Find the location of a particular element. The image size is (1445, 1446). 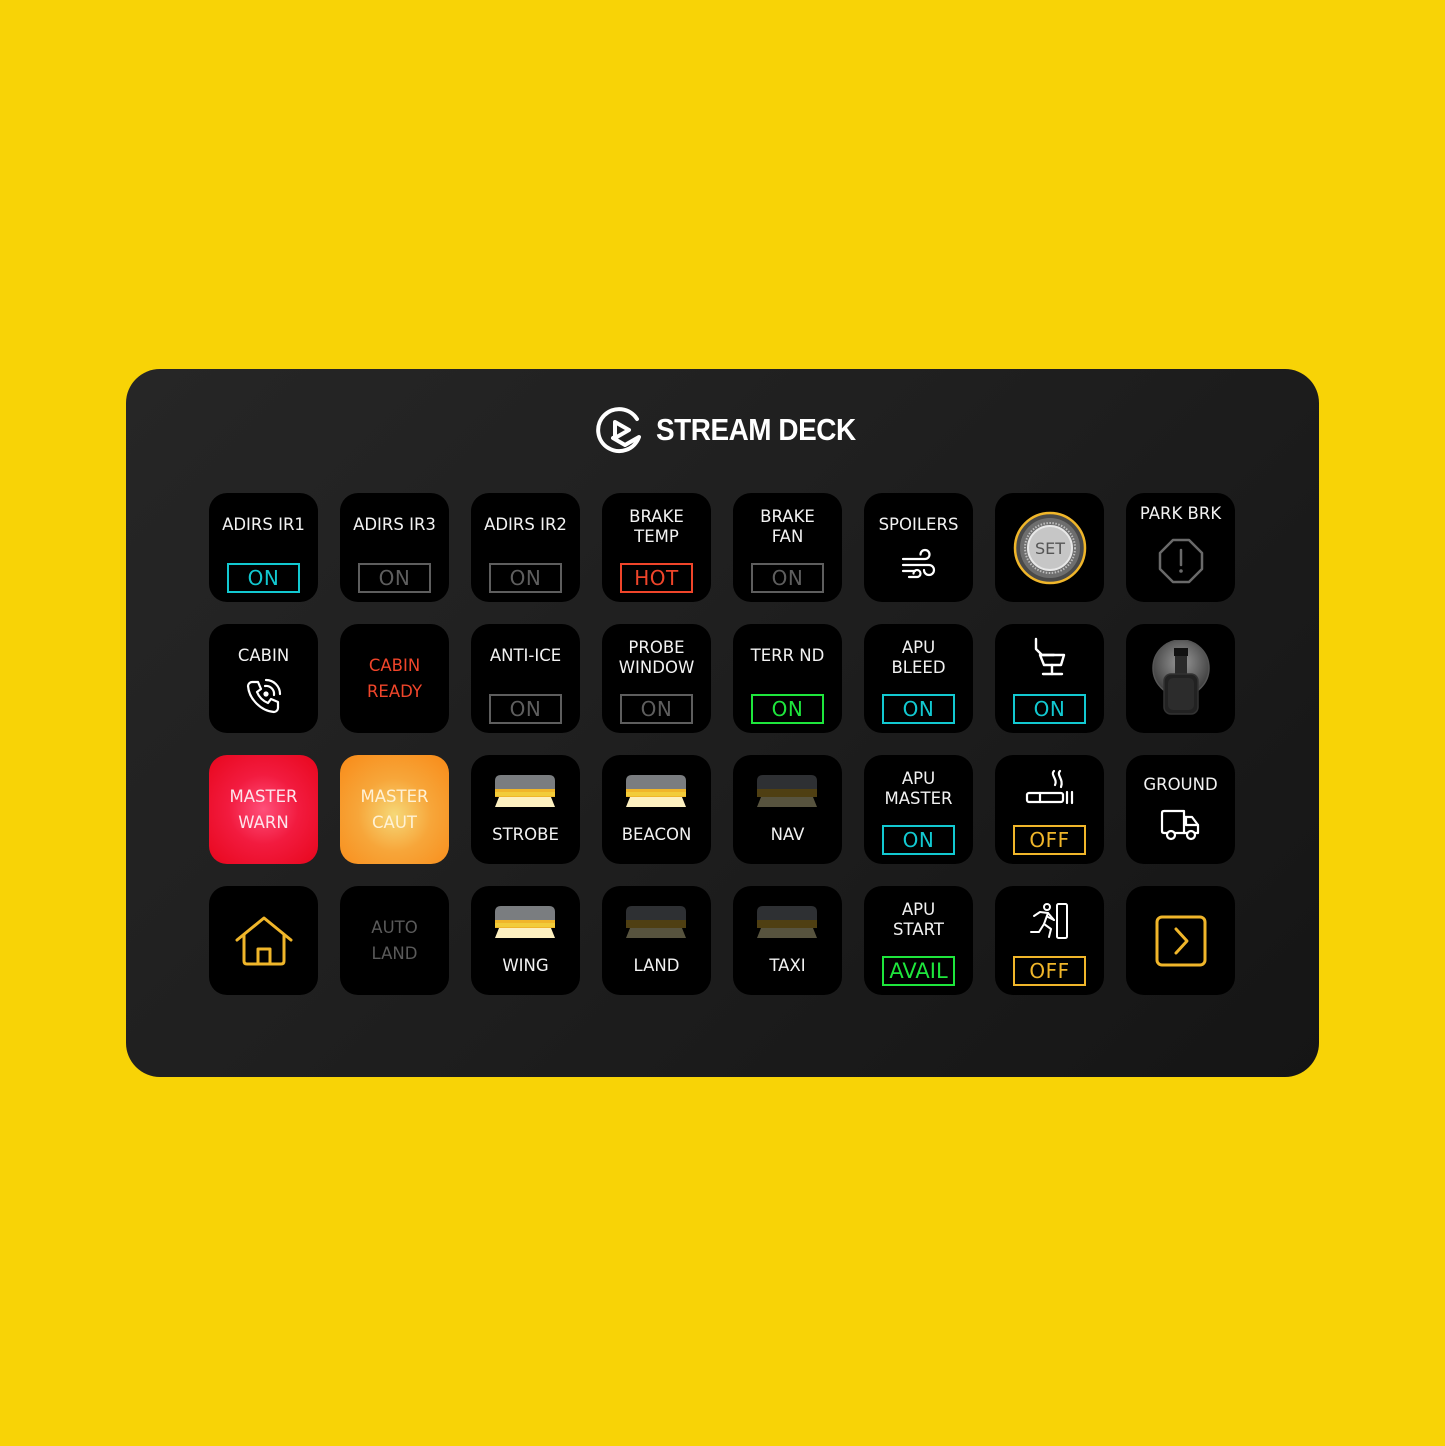

key-label: BRAKE TEMP is located at coordinates (656, 526).